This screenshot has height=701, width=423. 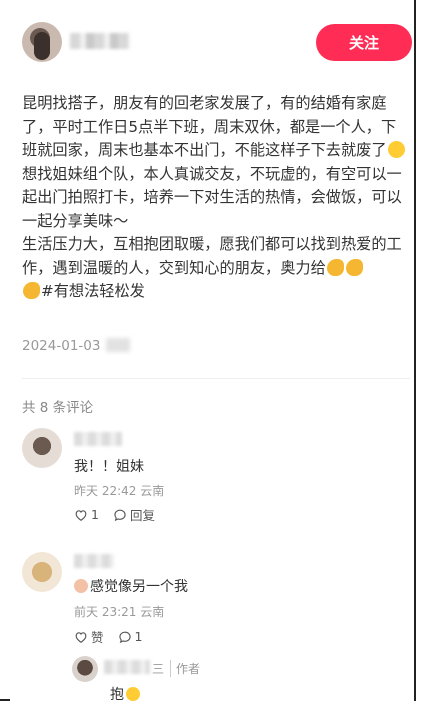 I want to click on comment-count: 共 8 条评论, so click(x=58, y=408).